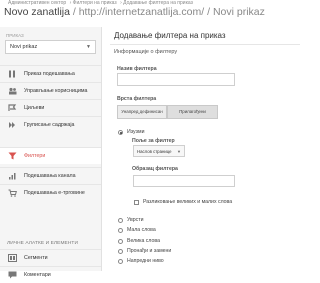 This screenshot has height=283, width=320. I want to click on users-icon, so click(13, 91).